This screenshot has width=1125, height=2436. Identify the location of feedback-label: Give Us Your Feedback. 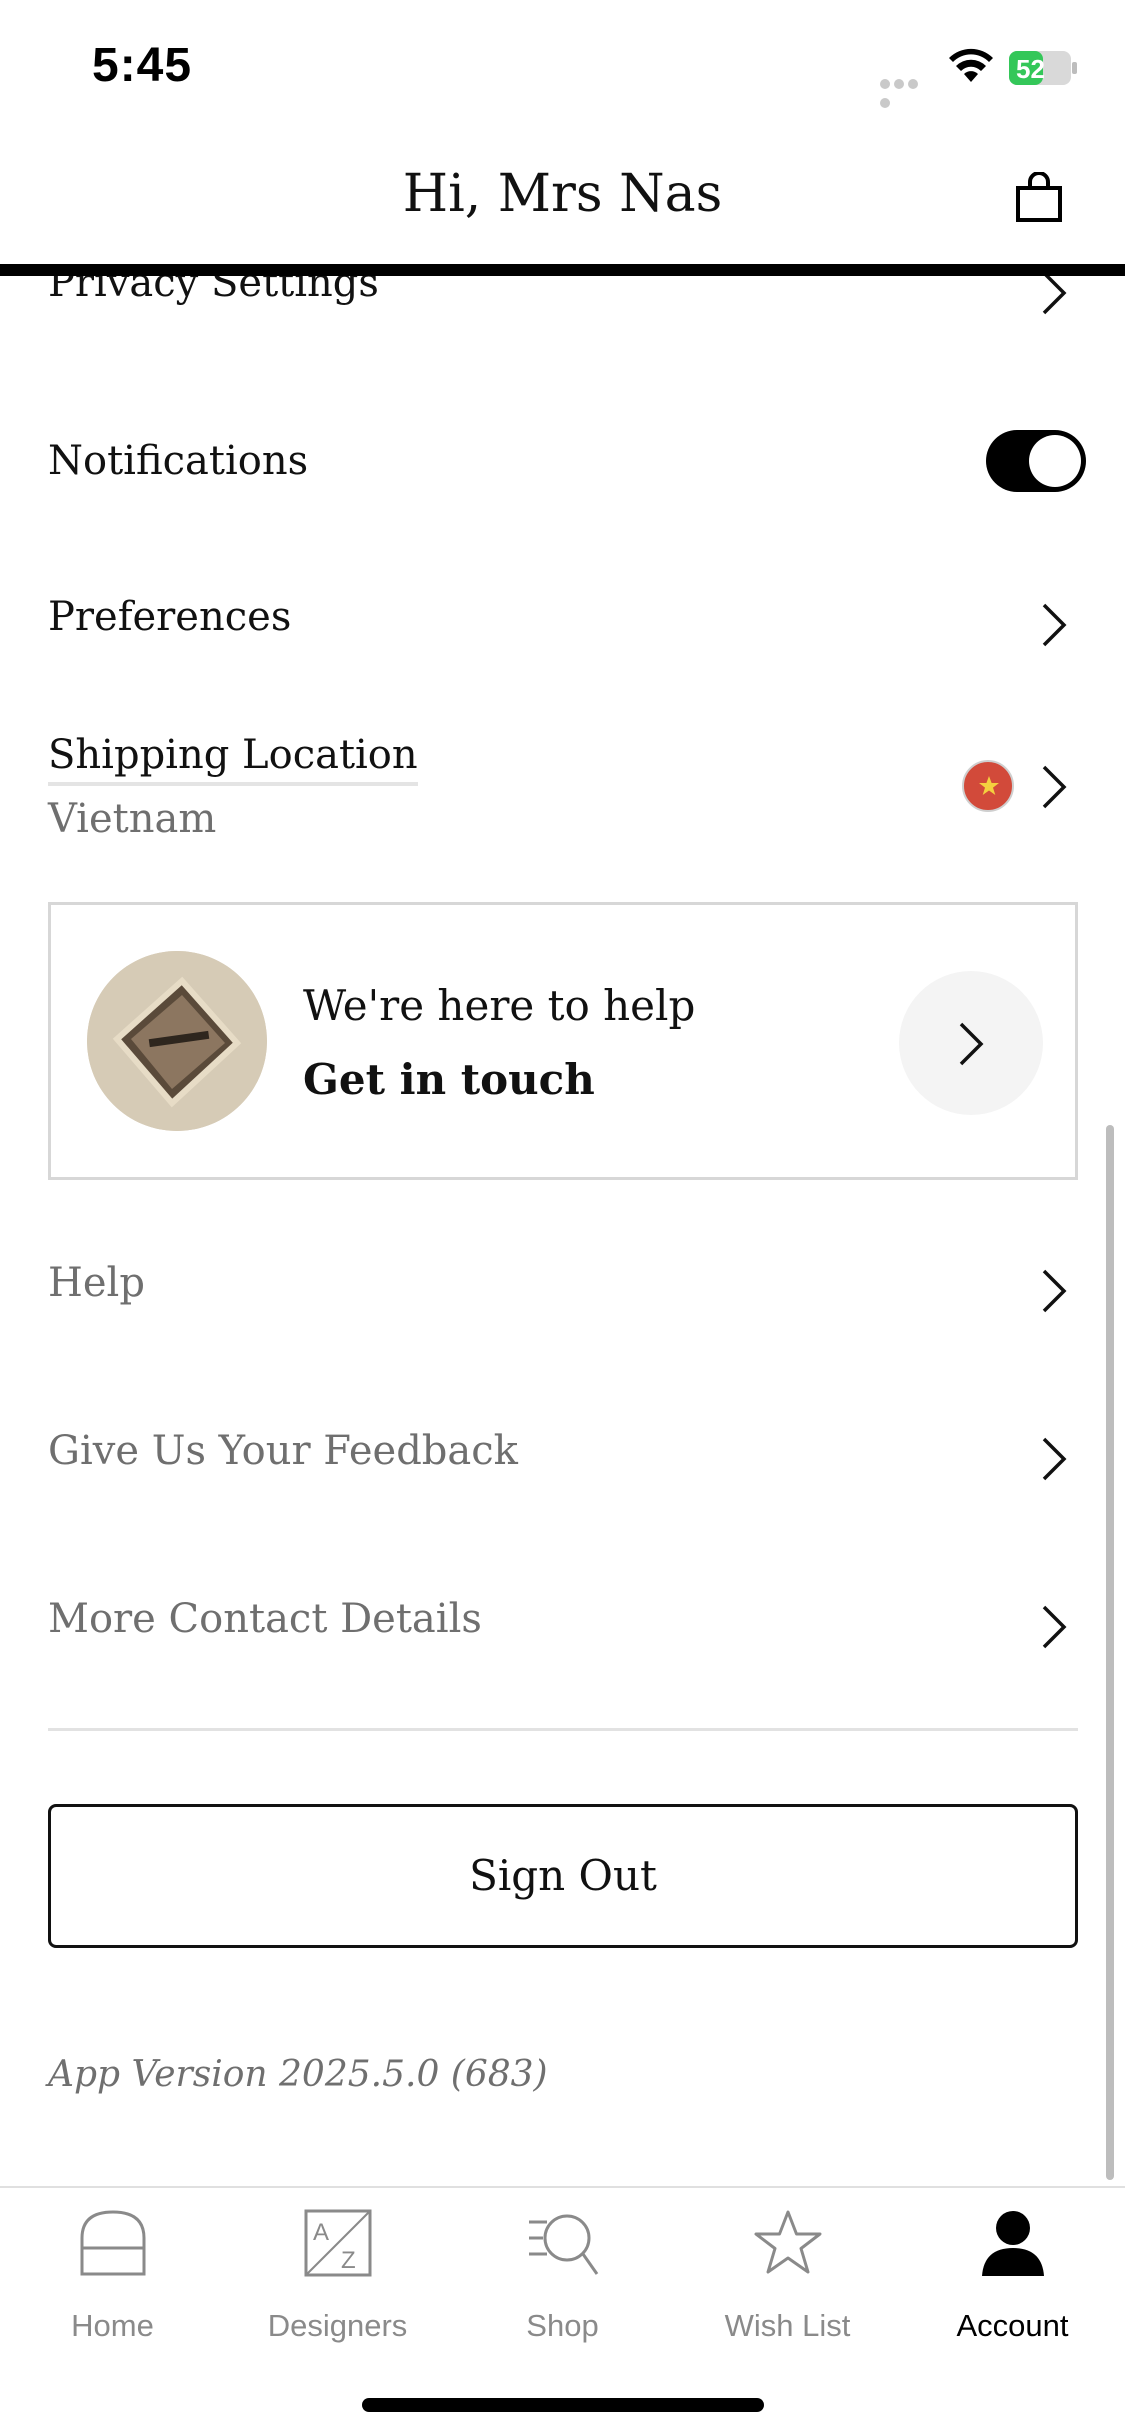
(283, 1451).